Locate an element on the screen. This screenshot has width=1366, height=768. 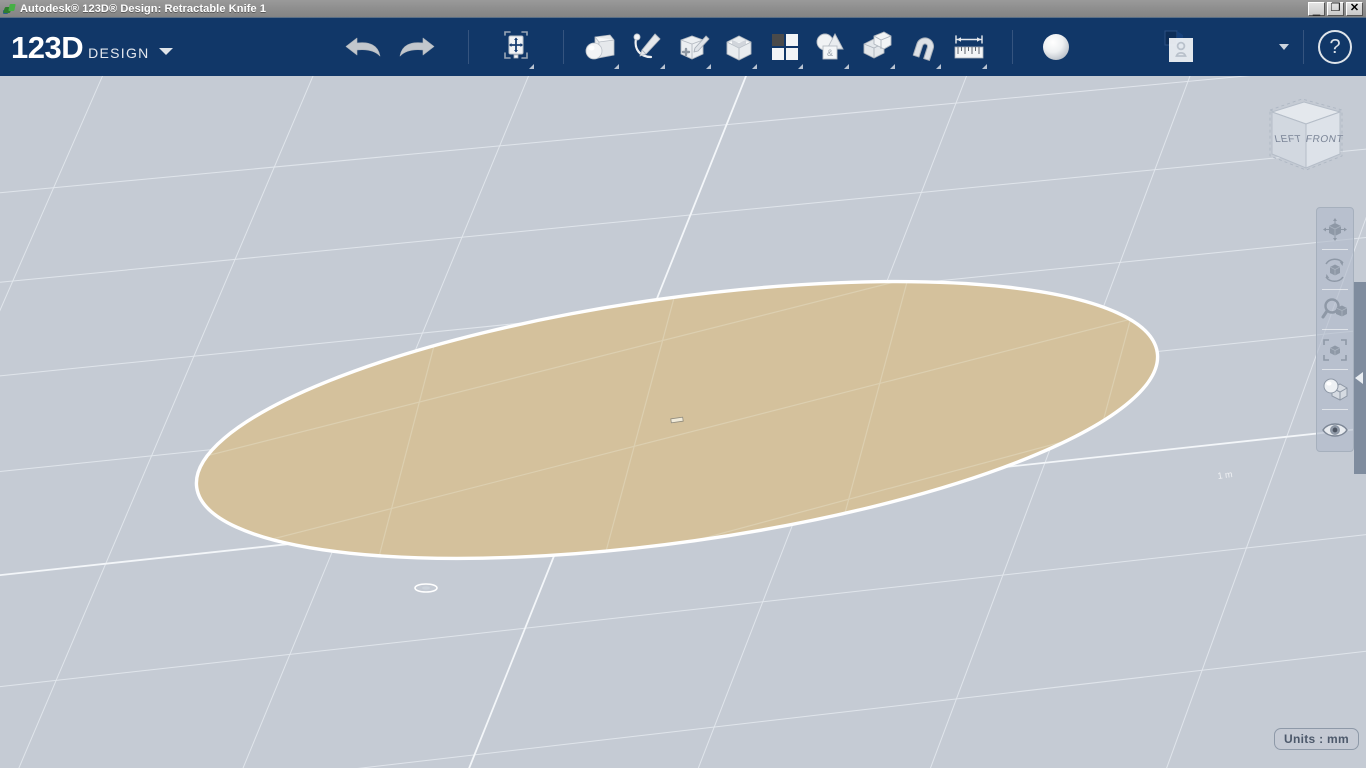
undo-arrow-icon is located at coordinates (362, 47).